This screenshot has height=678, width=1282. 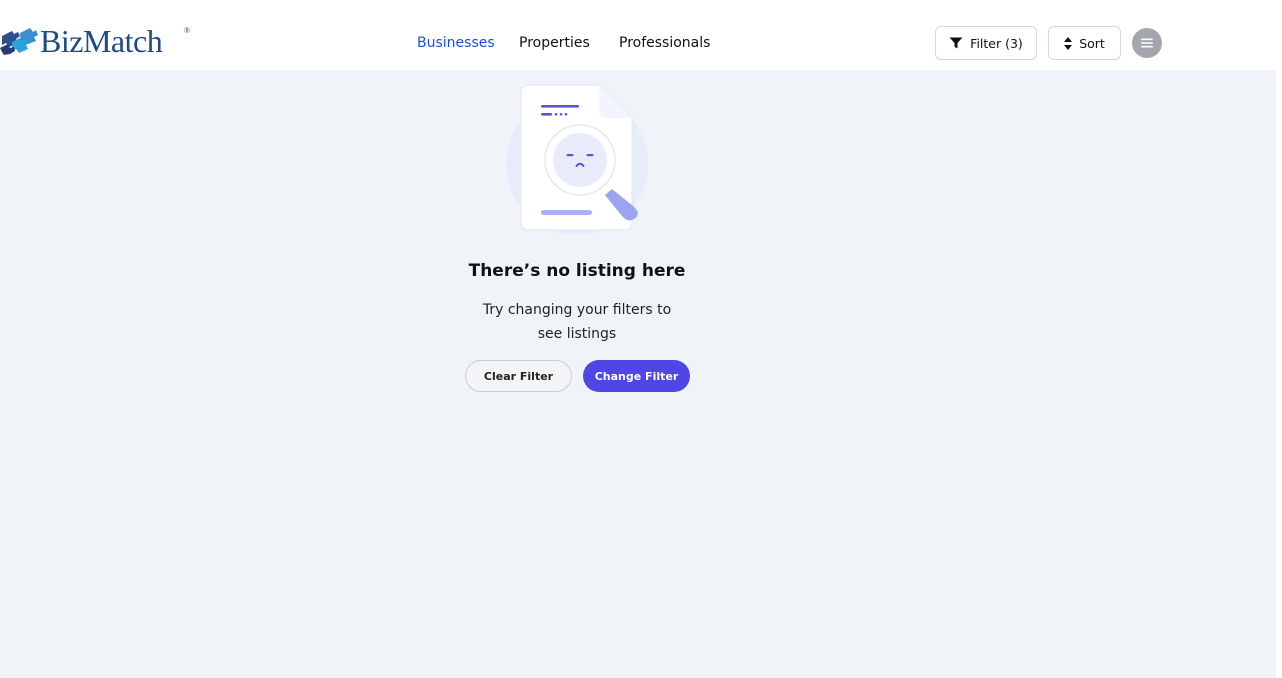 What do you see at coordinates (101, 41) in the screenshot?
I see `logo-wordmark: BizMatch` at bounding box center [101, 41].